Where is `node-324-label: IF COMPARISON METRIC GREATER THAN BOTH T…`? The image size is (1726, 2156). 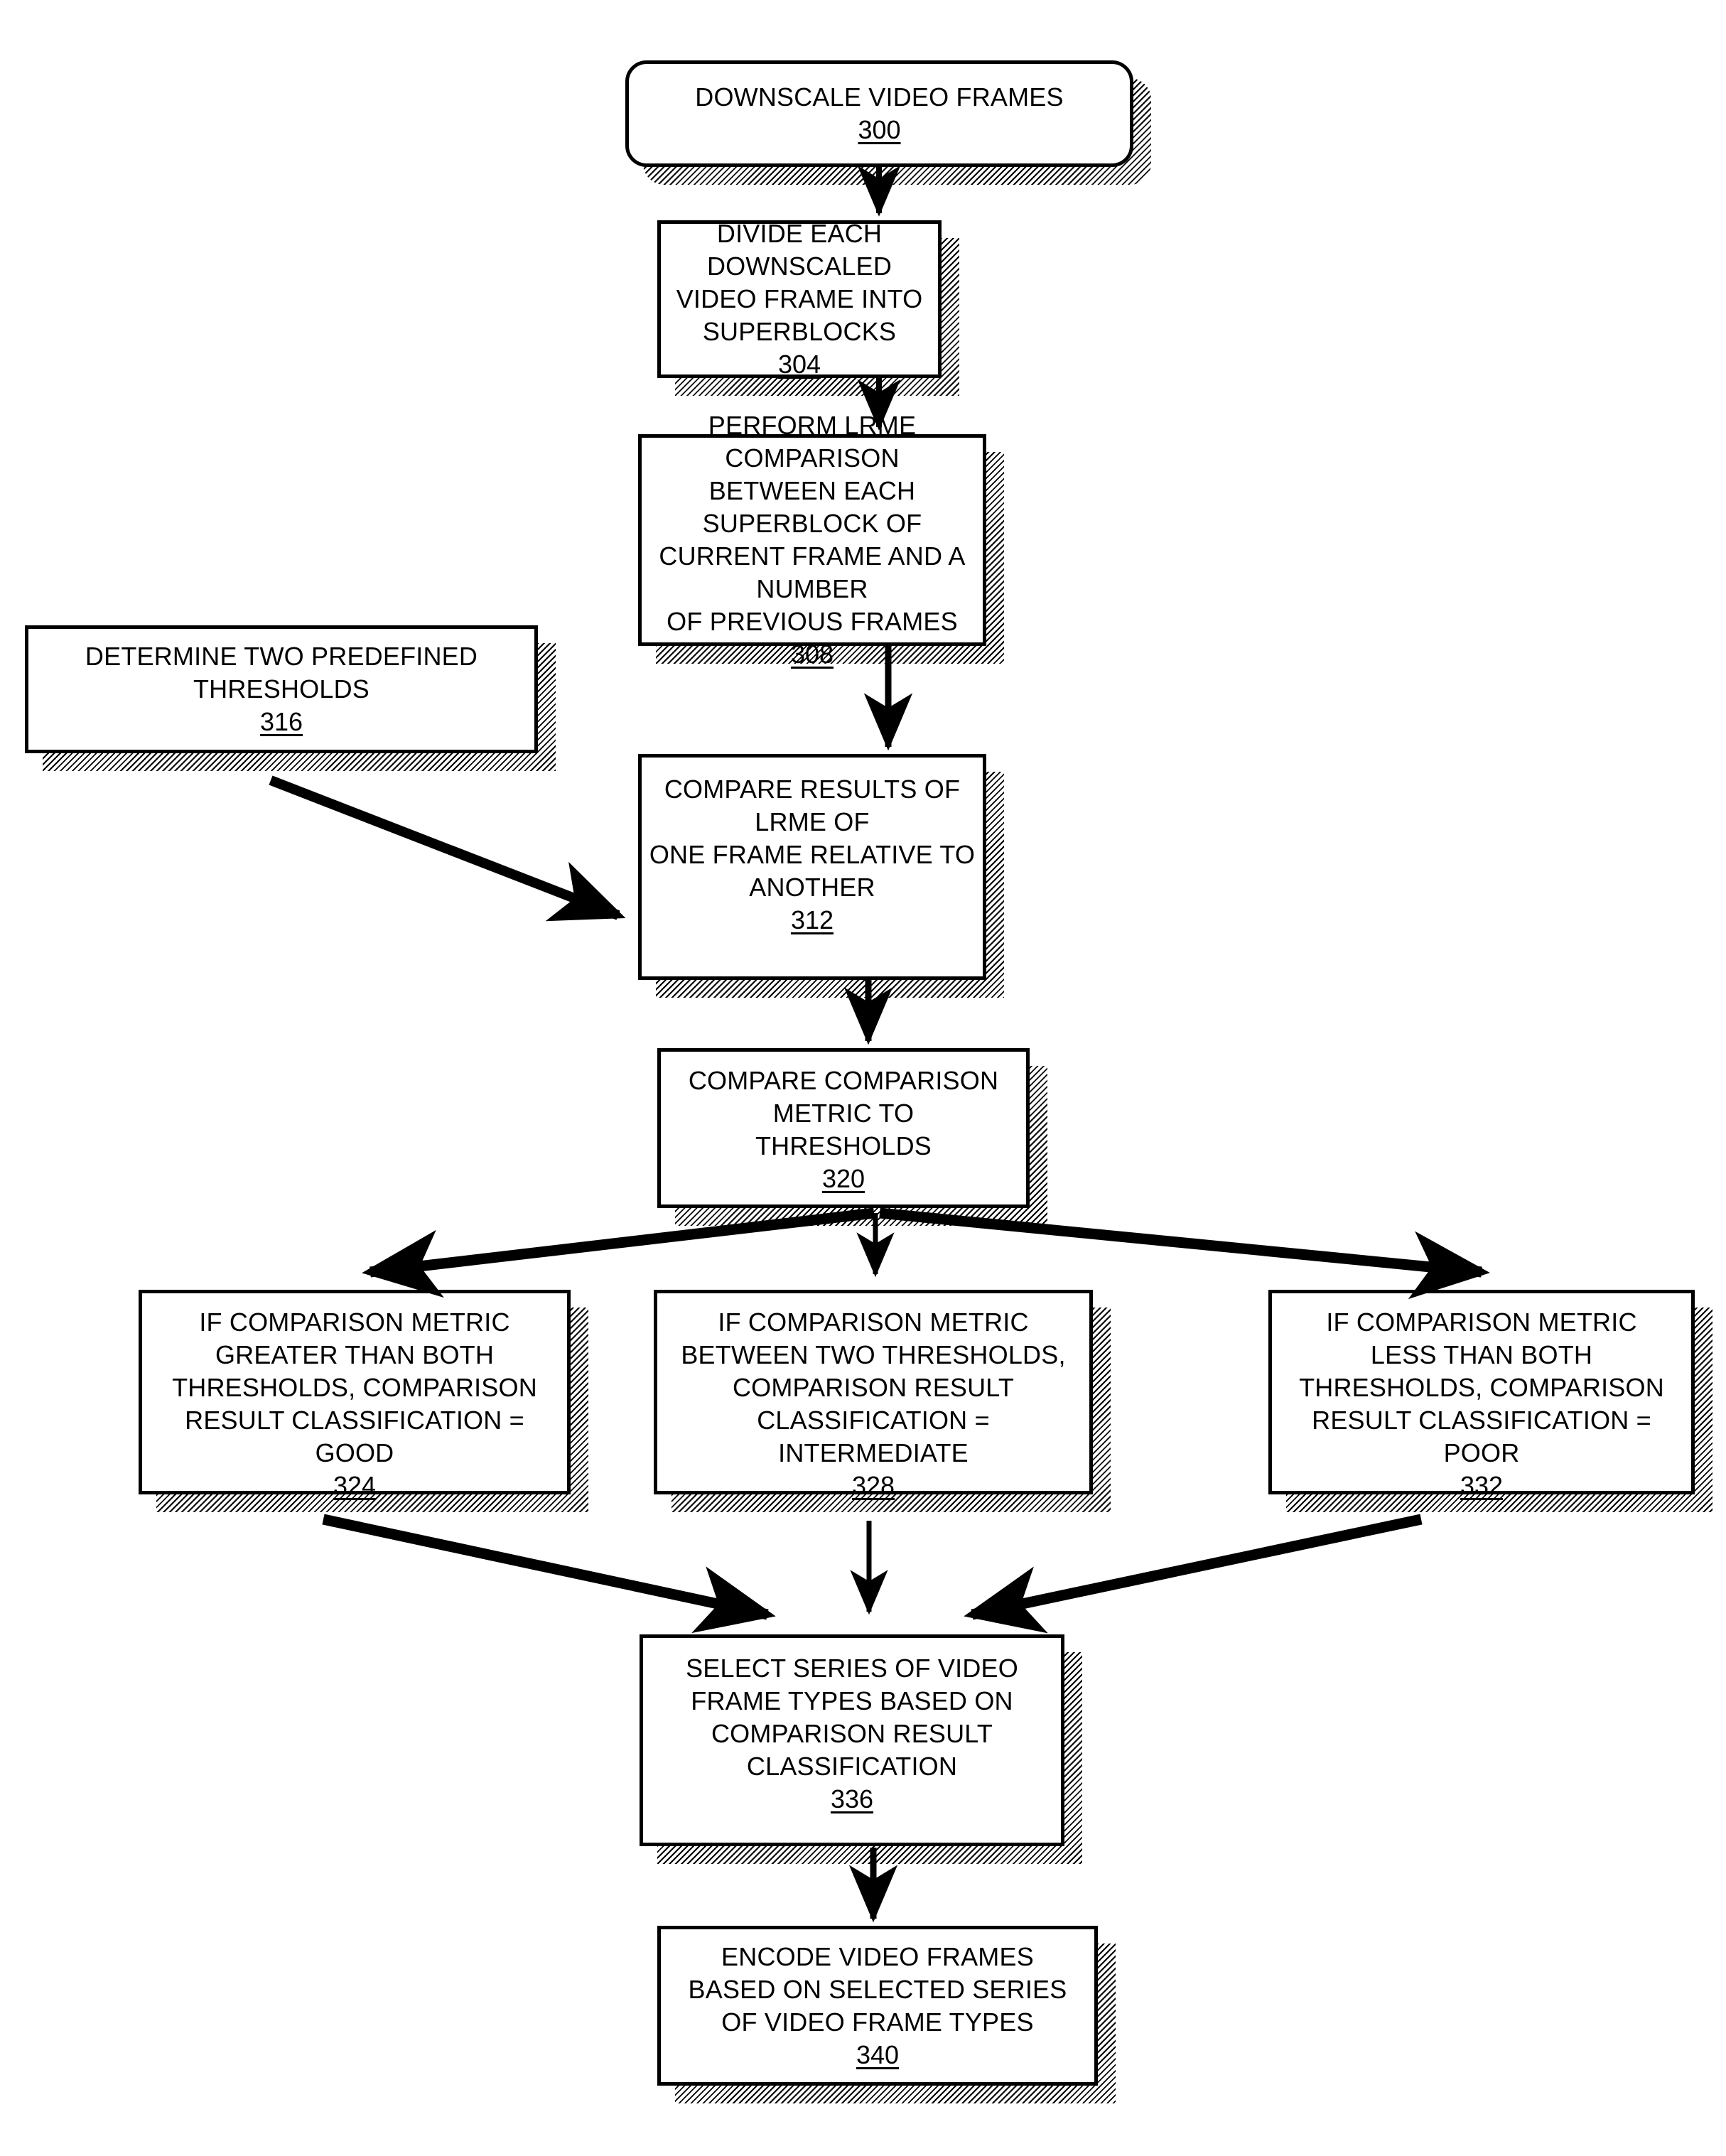
node-324-label: IF COMPARISON METRIC GREATER THAN BOTH T… is located at coordinates (355, 1387).